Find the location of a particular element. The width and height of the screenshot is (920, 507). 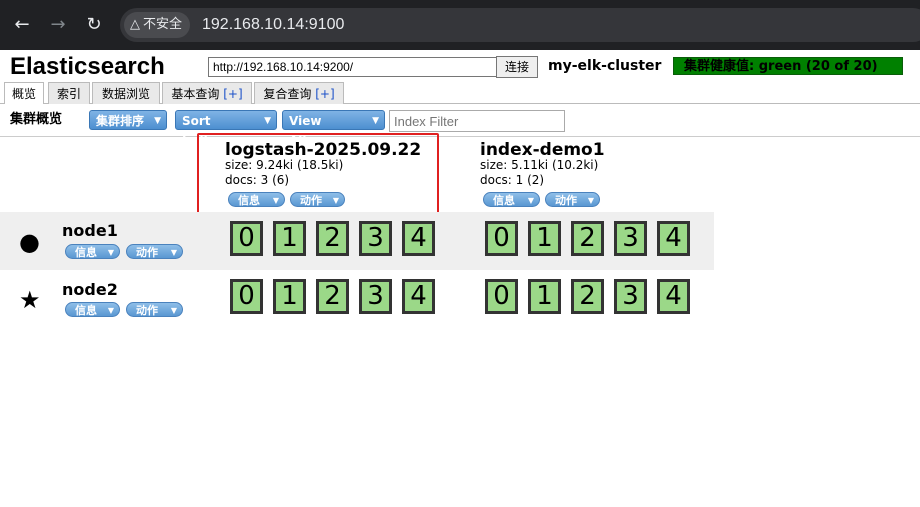

compound-query-plus: [+] is located at coordinates (324, 94).